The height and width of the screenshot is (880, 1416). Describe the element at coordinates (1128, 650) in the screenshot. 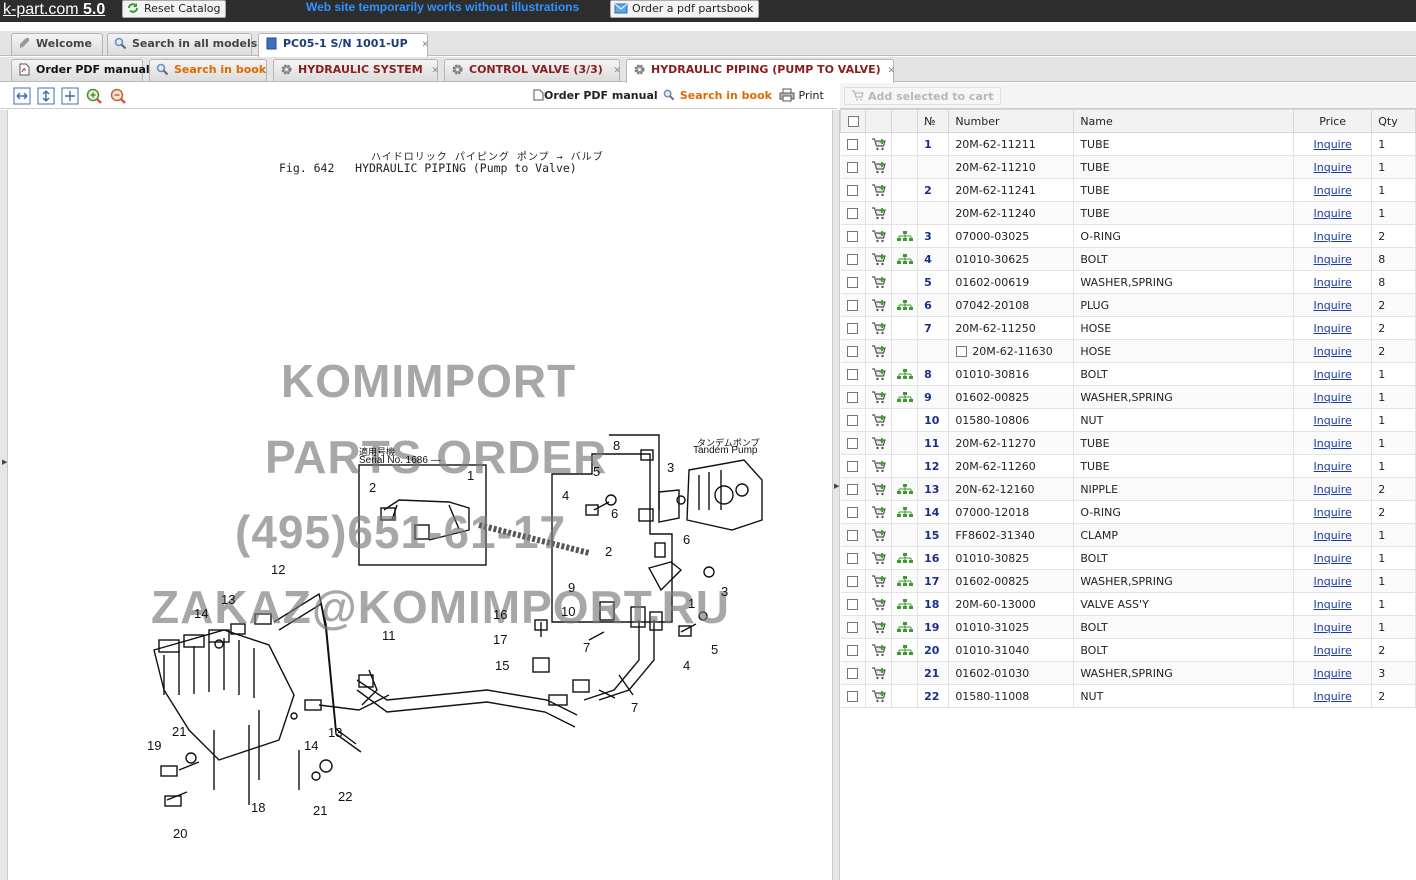

I see `table-row: 20 01010-31040 BOLT Inquire 2` at that location.